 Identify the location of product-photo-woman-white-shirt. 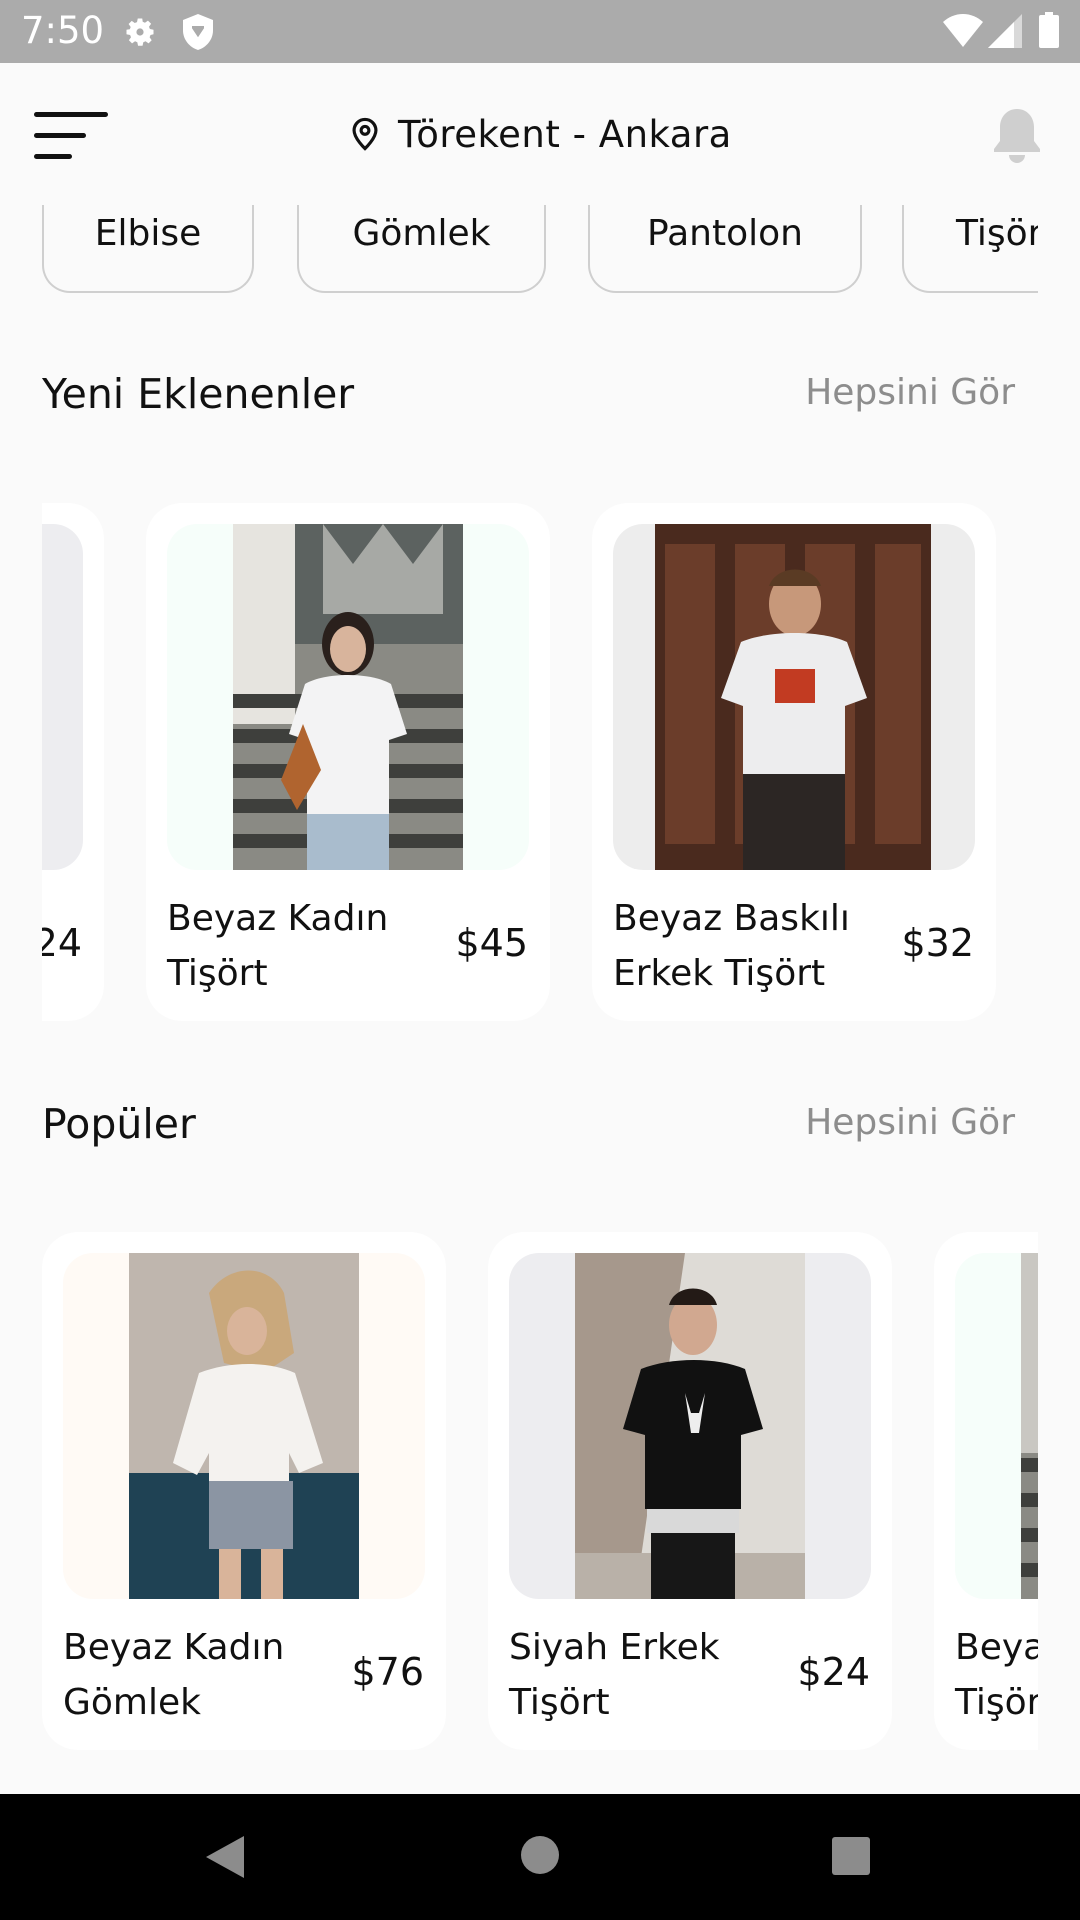
(244, 1426).